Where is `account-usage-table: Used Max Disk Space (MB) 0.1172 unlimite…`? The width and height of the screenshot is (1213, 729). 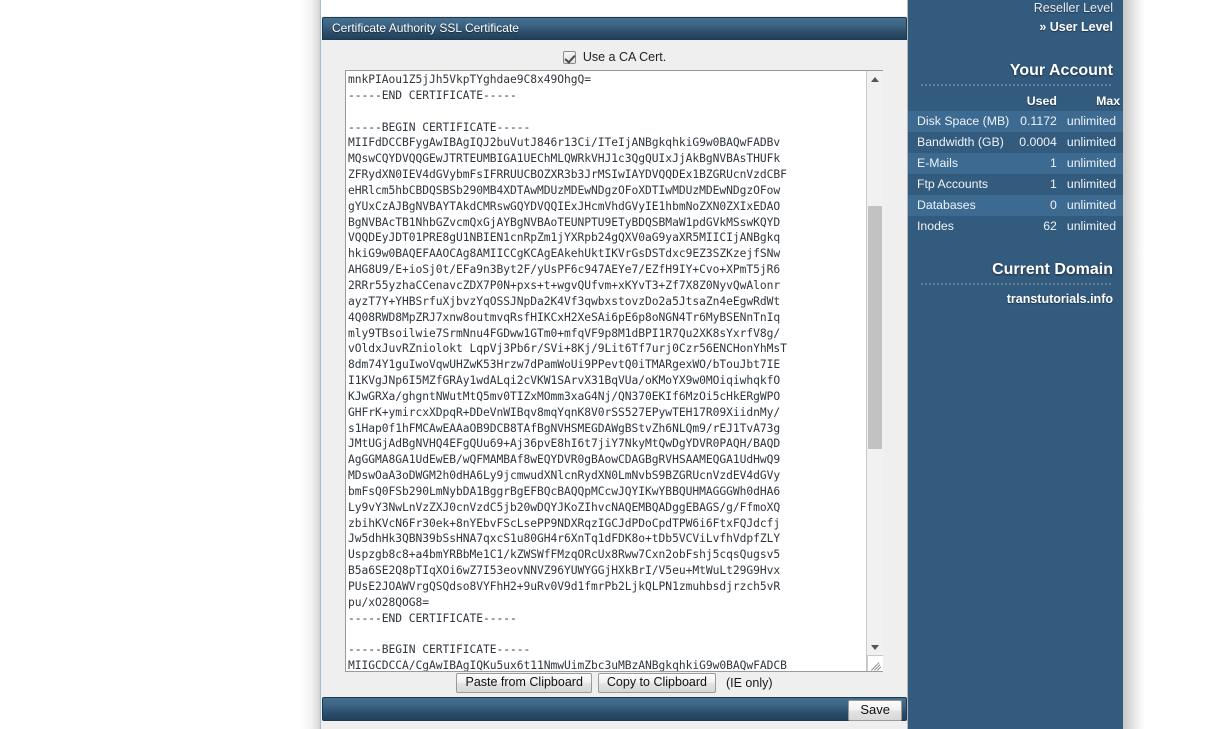
account-usage-table: Used Max Disk Space (MB) 0.1172 unlimite… is located at coordinates (1017, 164).